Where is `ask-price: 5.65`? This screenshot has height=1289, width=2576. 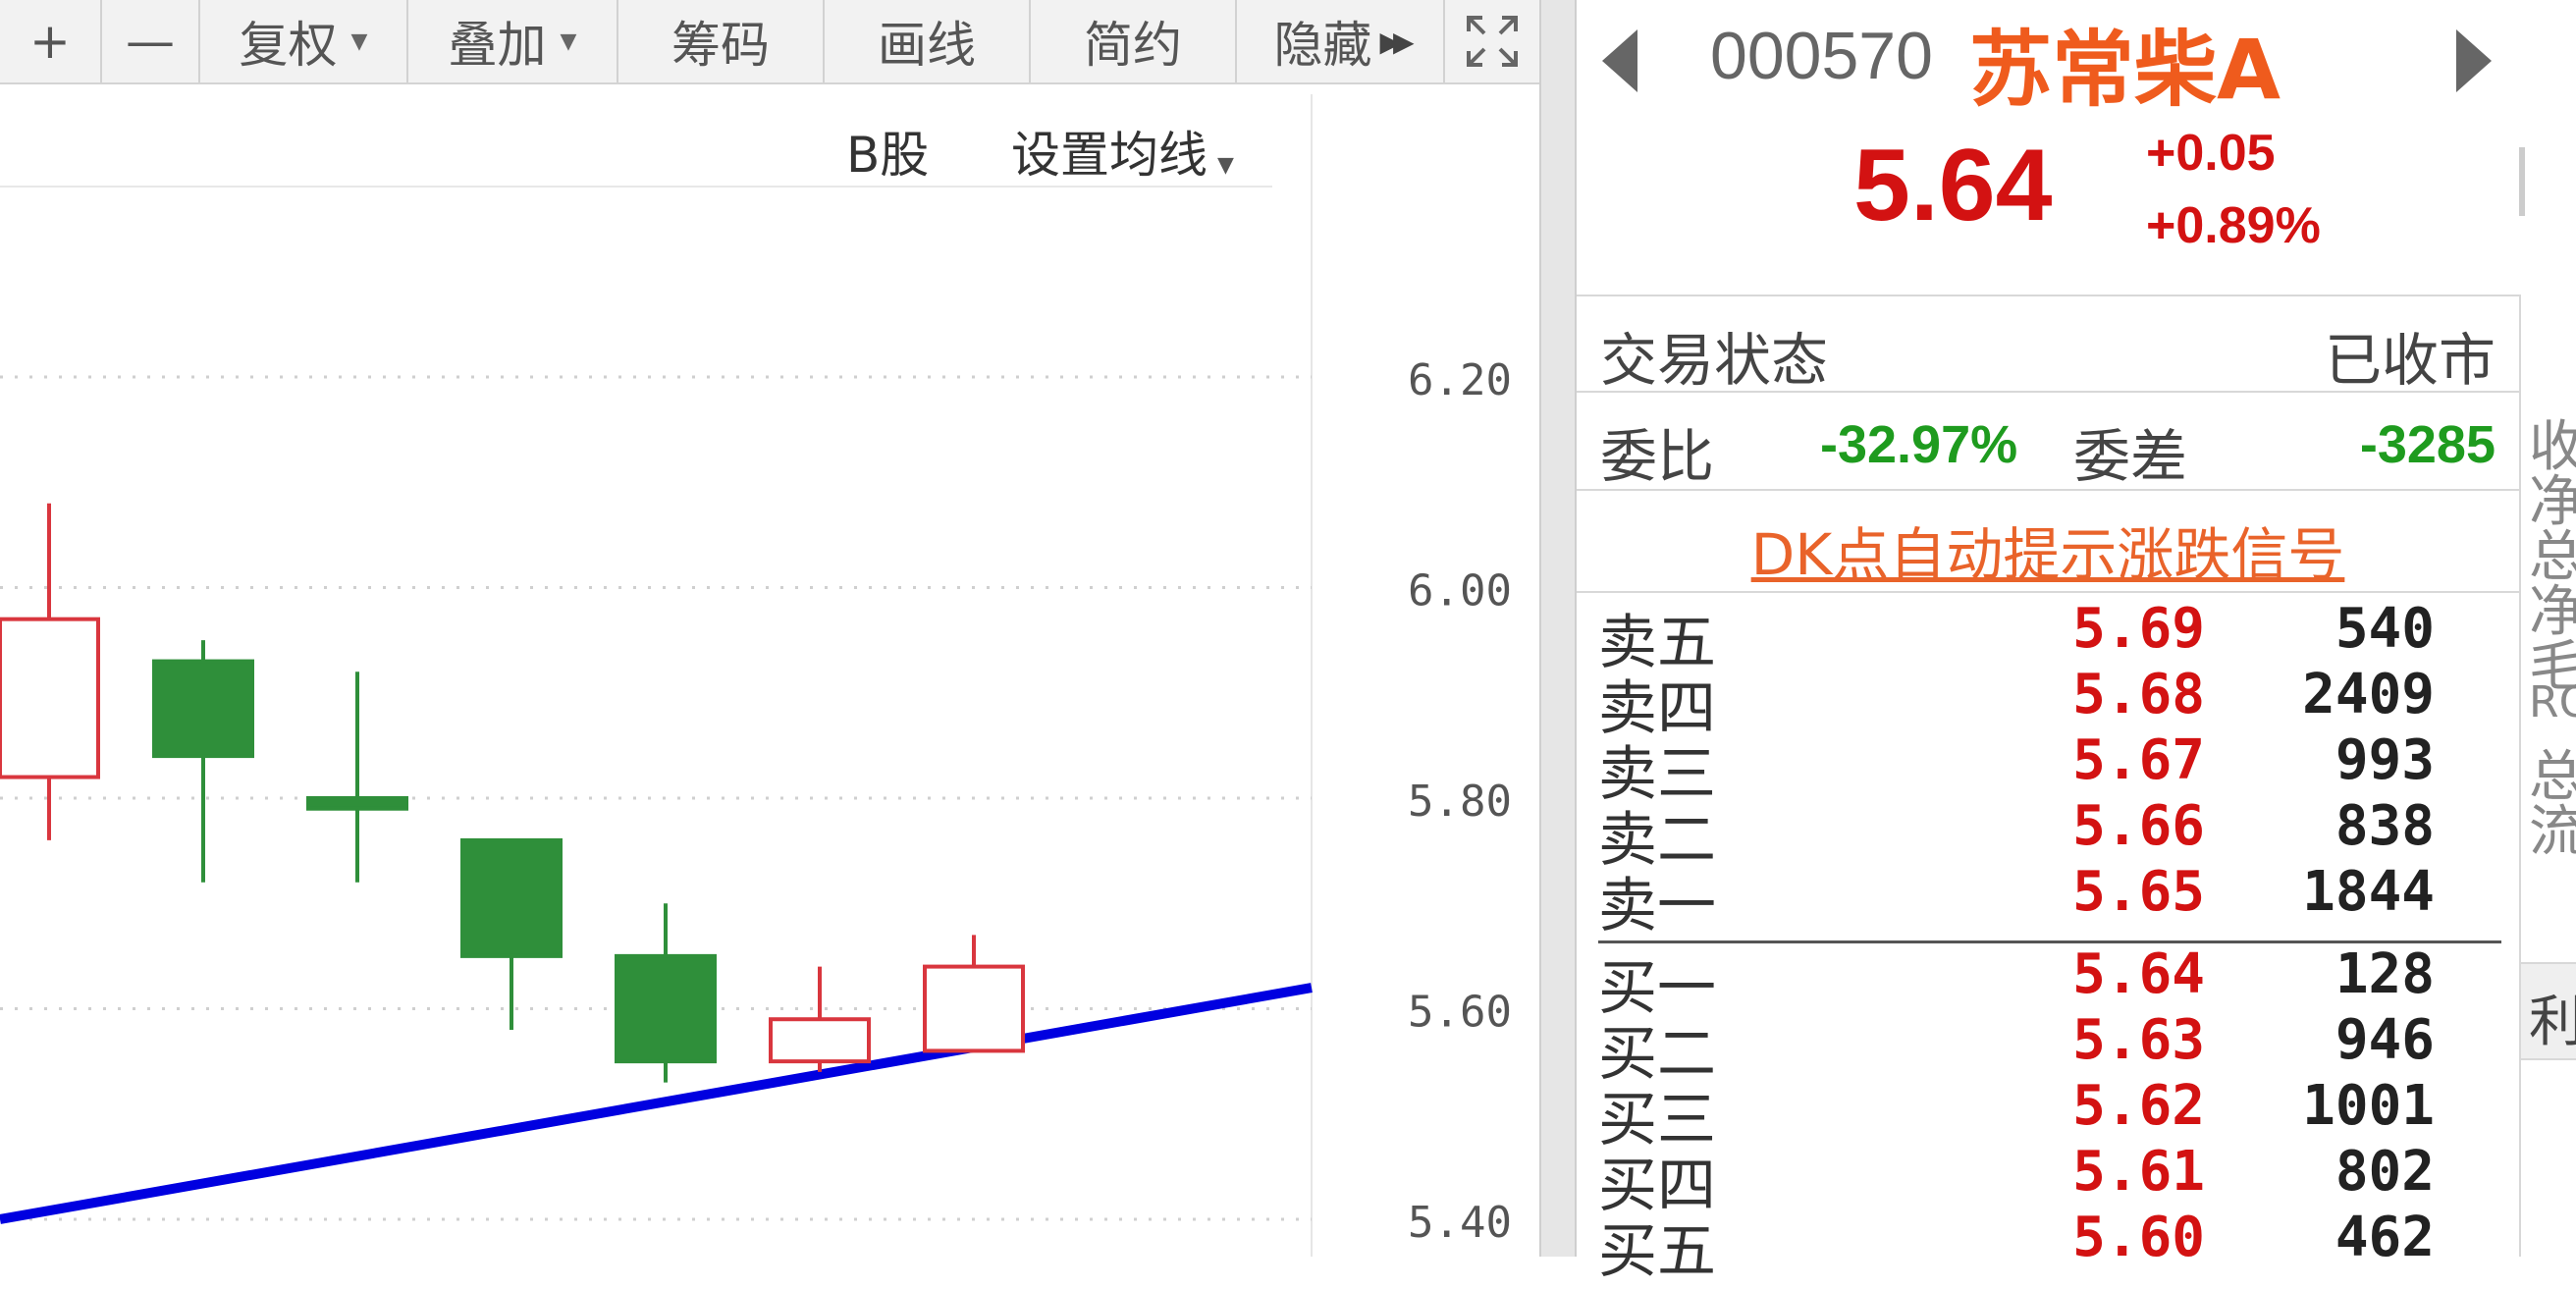
ask-price: 5.65 is located at coordinates (2067, 892).